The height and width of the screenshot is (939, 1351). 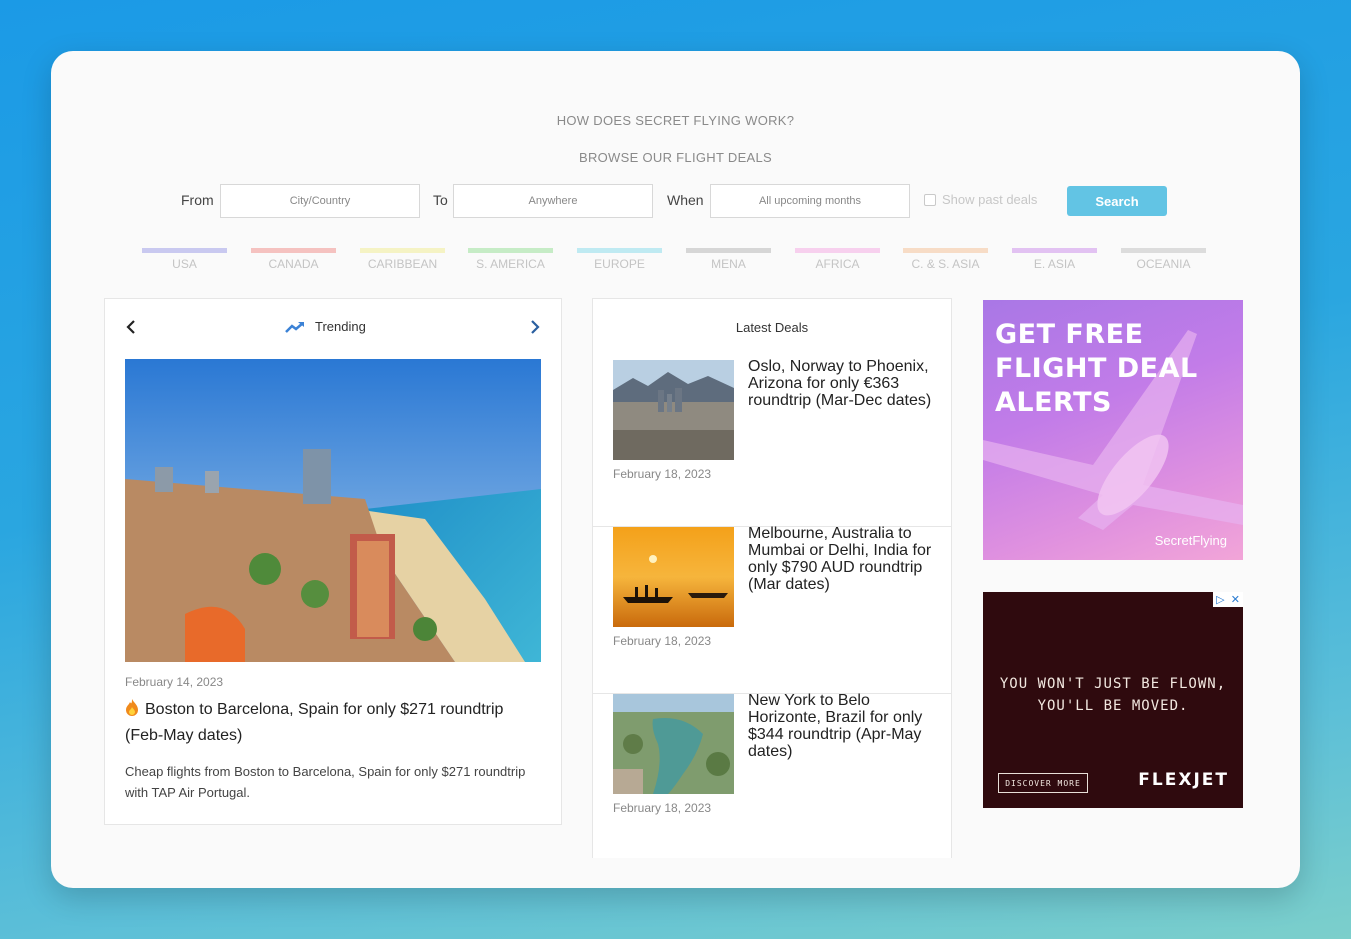 I want to click on ad-headline: GET FREE FLIGHT DEAL ALERTS, so click(x=1096, y=369).